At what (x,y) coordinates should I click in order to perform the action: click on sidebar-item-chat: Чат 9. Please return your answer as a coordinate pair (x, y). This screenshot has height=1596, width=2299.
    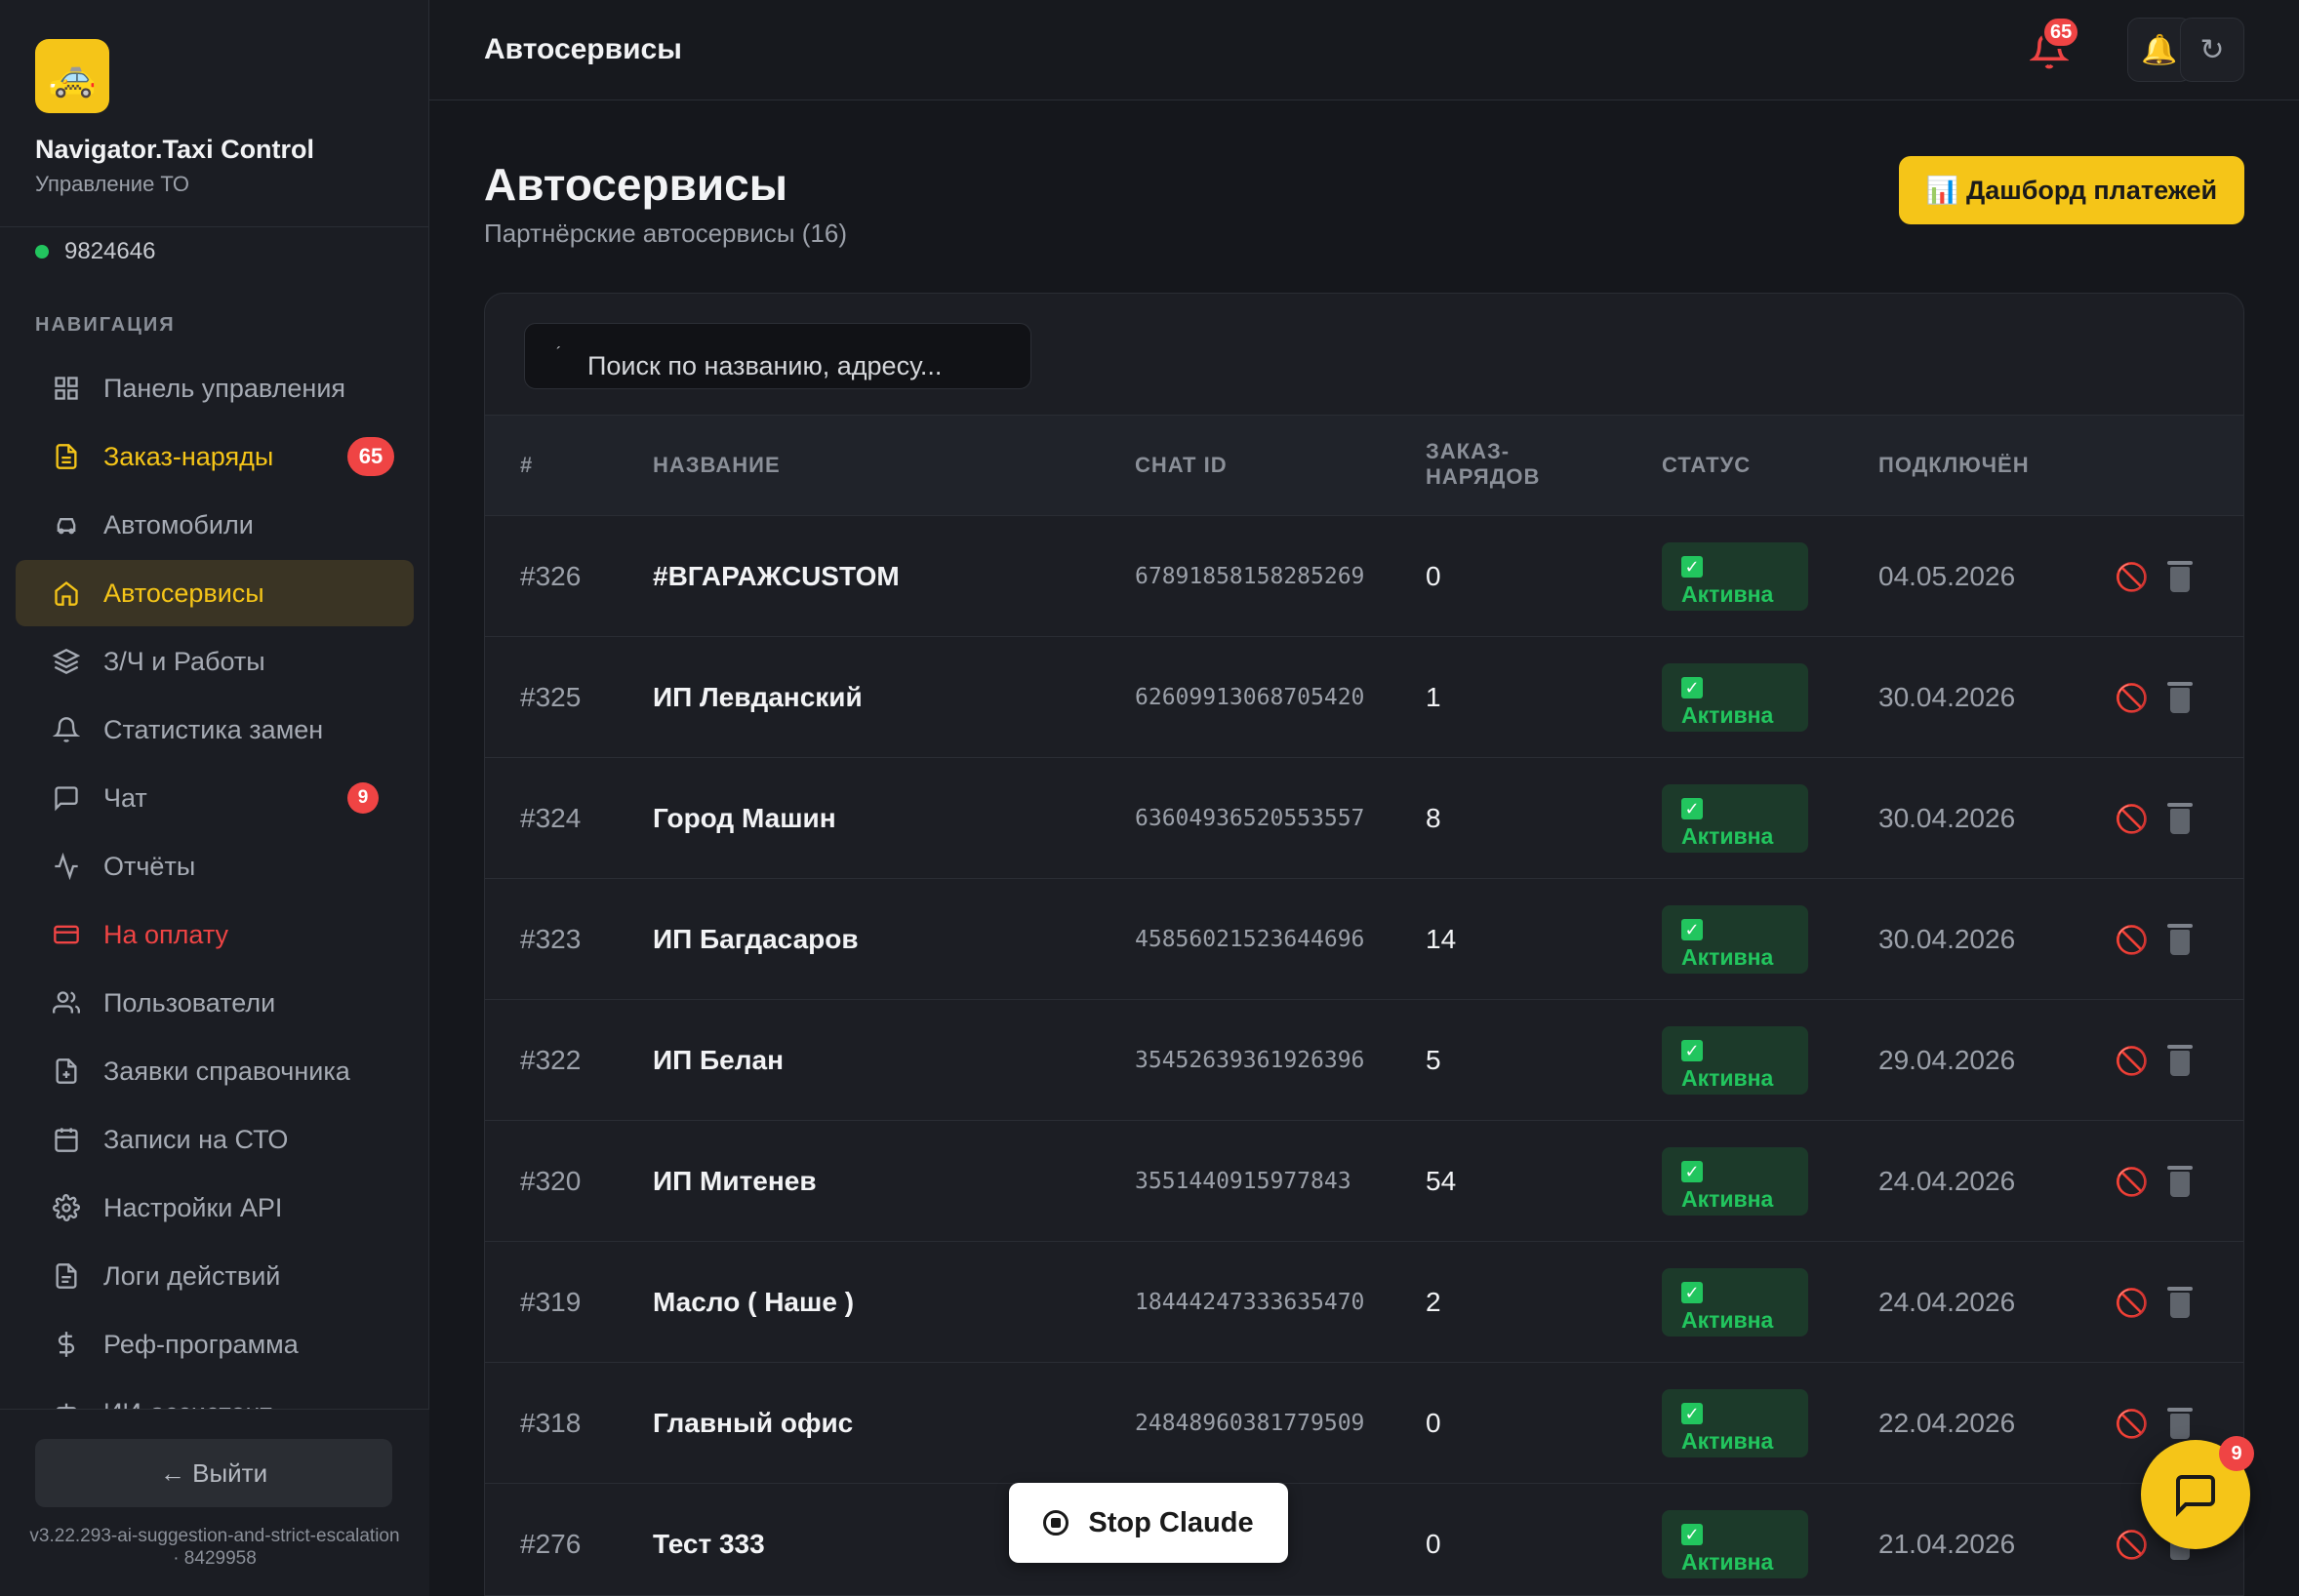
    Looking at the image, I should click on (215, 798).